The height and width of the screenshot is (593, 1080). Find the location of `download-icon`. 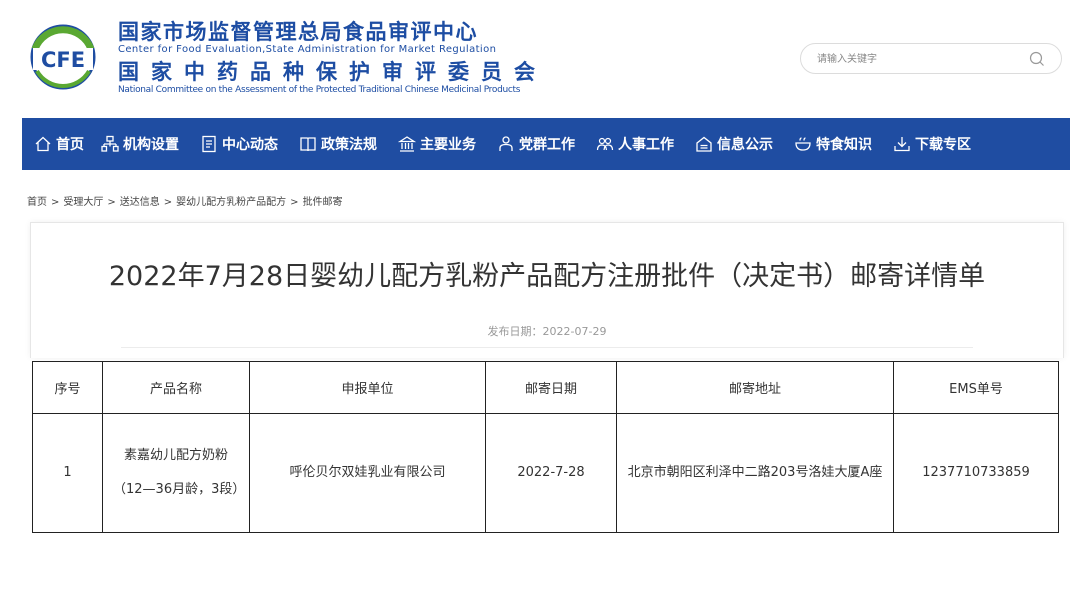

download-icon is located at coordinates (902, 144).